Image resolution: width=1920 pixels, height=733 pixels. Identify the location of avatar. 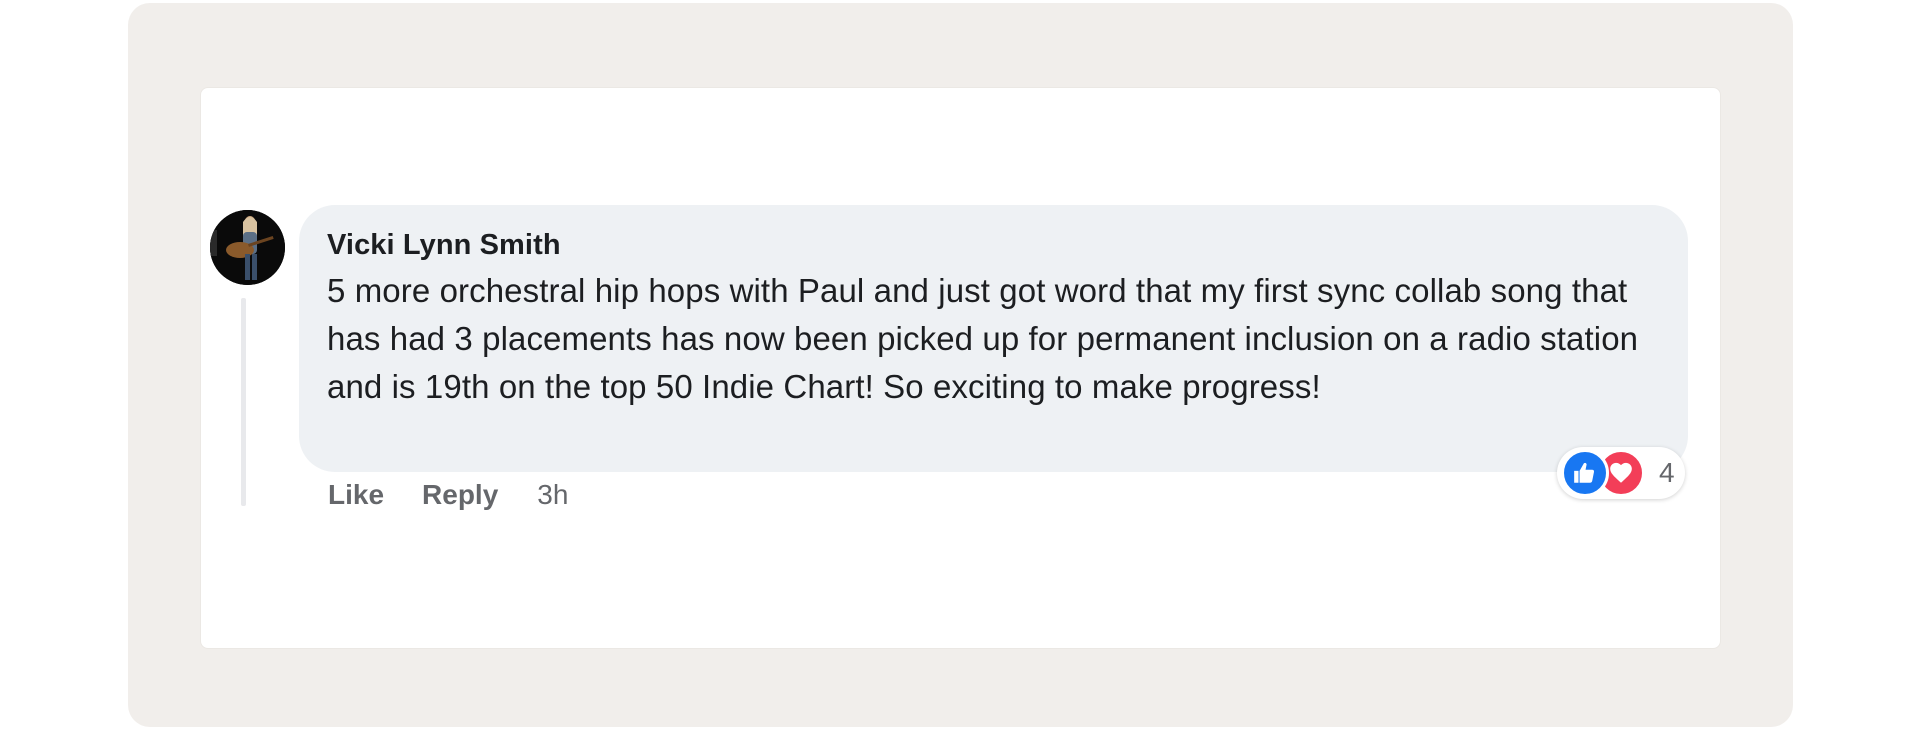
(247, 247).